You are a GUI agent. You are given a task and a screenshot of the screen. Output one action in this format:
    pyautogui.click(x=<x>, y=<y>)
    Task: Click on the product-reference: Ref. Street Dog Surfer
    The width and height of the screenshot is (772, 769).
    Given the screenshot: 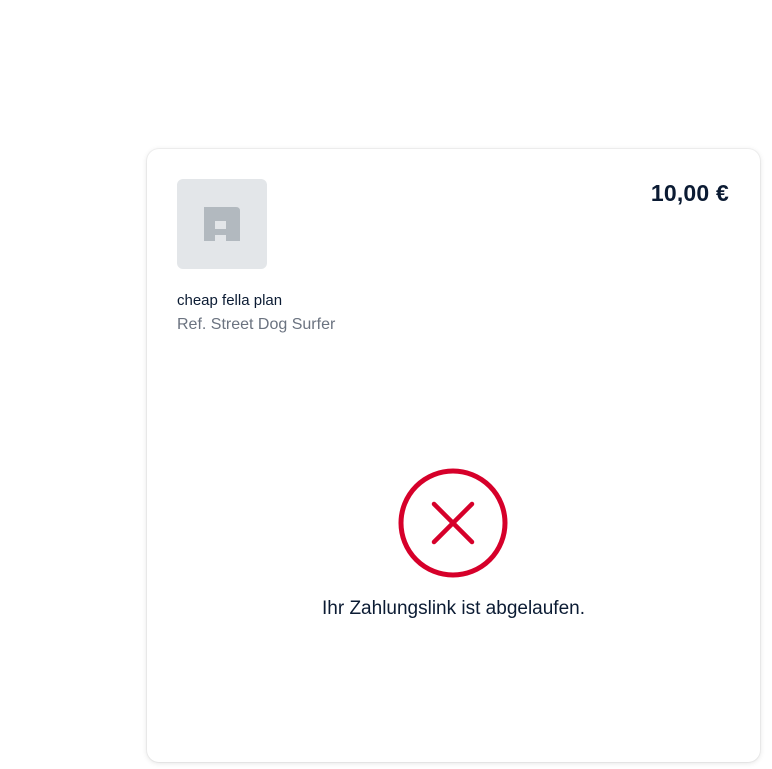 What is the action you would take?
    pyautogui.click(x=256, y=324)
    